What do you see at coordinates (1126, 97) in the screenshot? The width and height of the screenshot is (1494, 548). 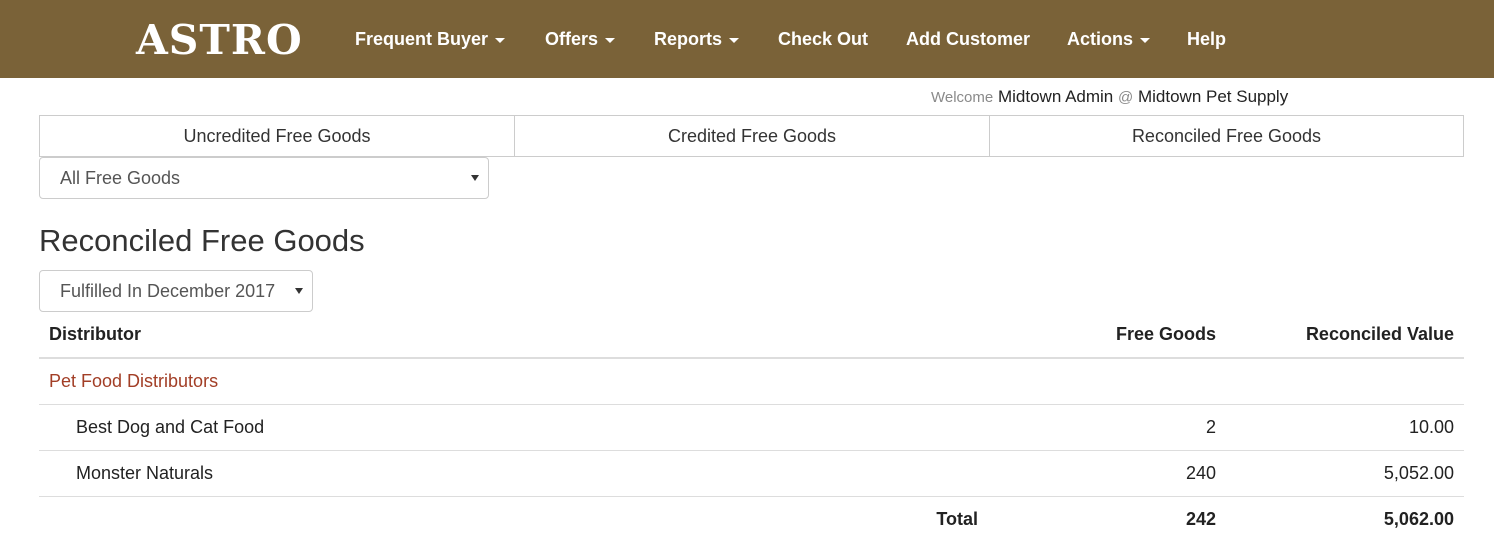 I see `welcome-at: @` at bounding box center [1126, 97].